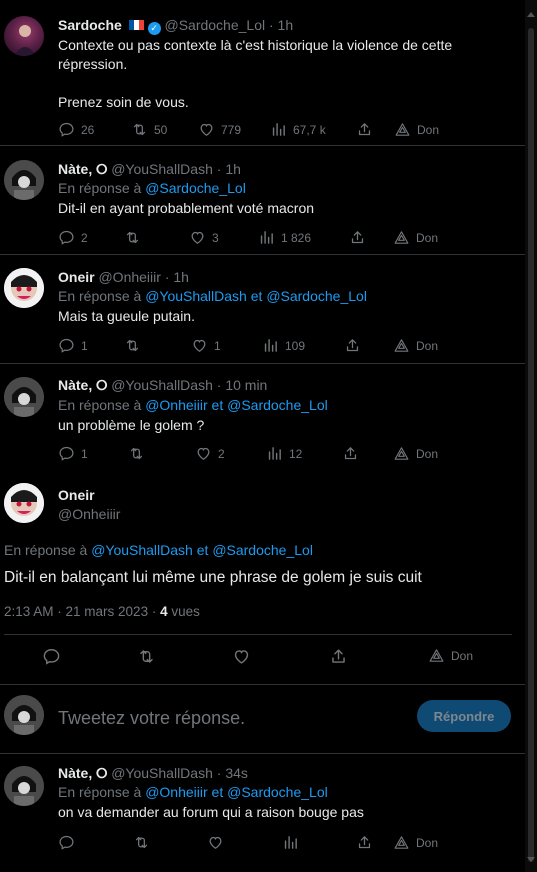 The width and height of the screenshot is (537, 872). I want to click on scrollbar-thumb, so click(531, 445).